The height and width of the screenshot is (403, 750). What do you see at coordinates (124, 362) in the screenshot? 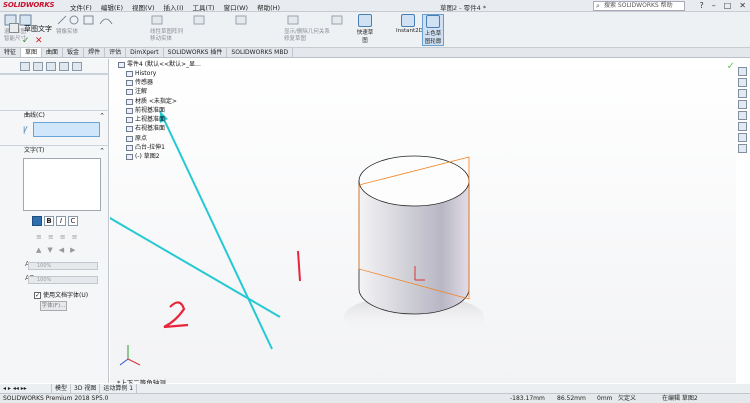
I see `triad-z-axis` at bounding box center [124, 362].